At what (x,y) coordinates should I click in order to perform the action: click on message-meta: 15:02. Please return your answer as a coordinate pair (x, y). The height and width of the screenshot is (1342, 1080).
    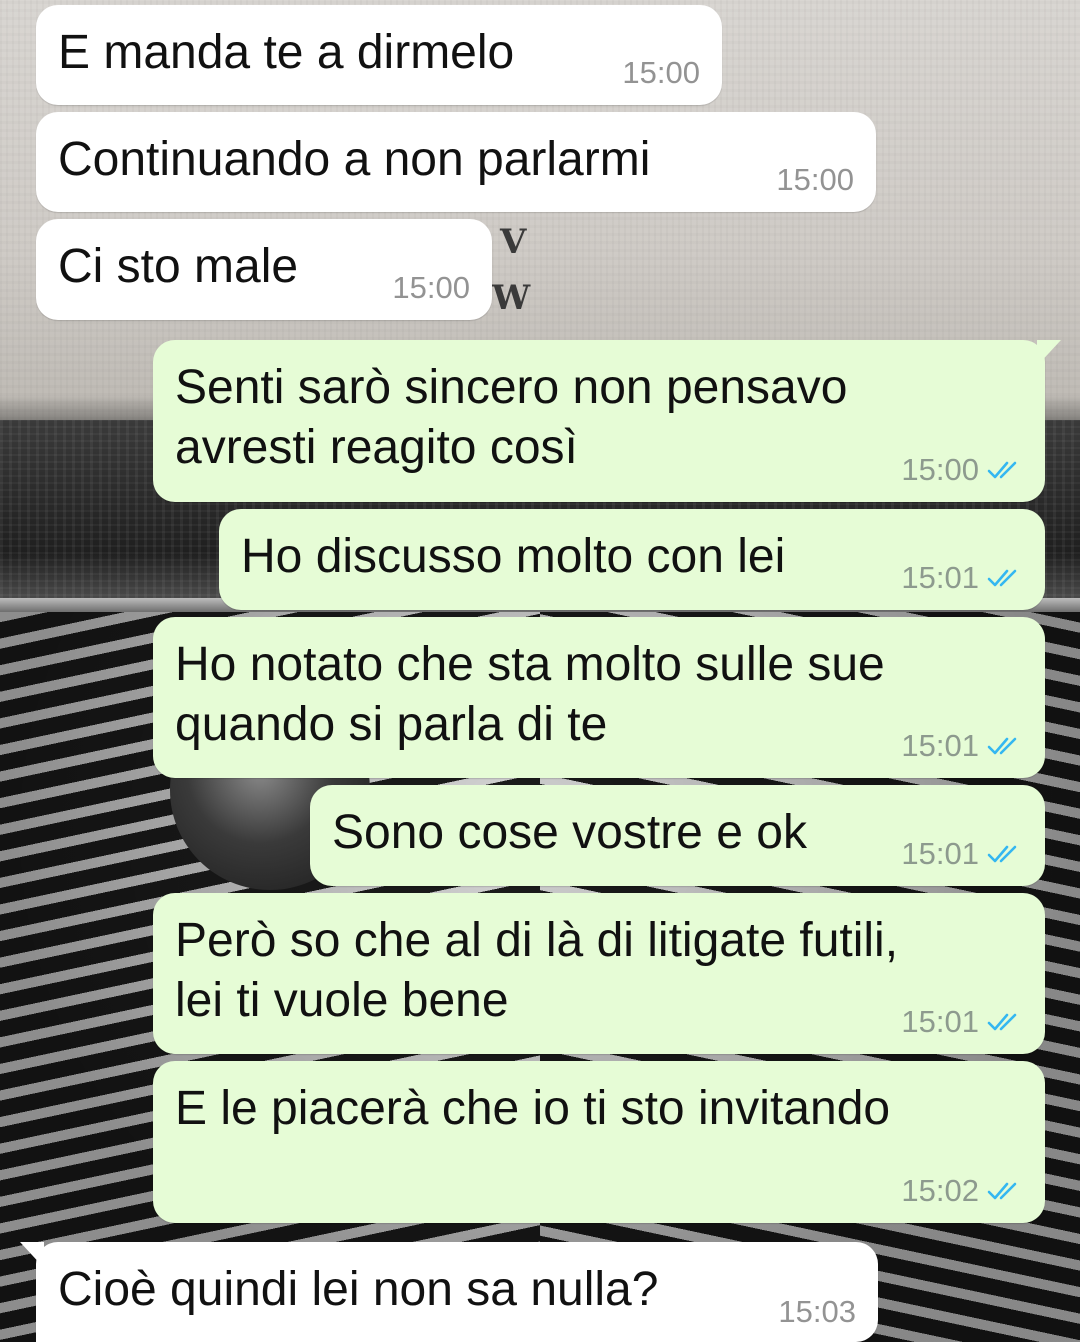
    Looking at the image, I should click on (962, 1191).